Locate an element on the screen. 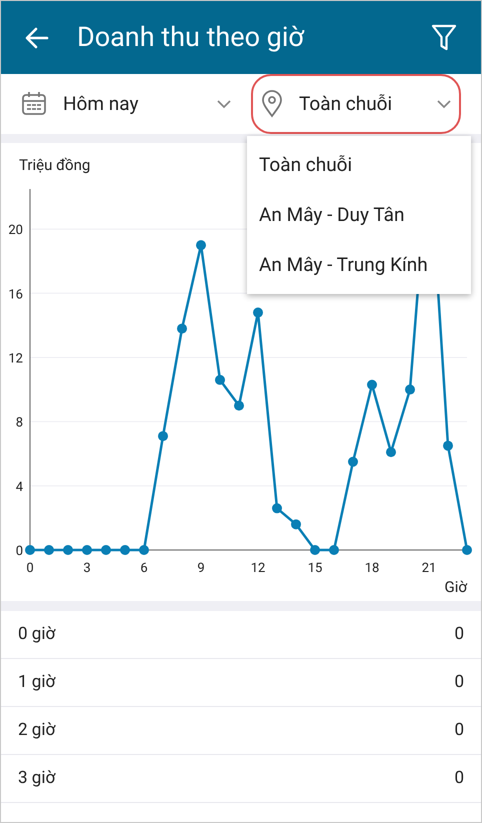 Image resolution: width=482 pixels, height=823 pixels. x-tick-label: 21 is located at coordinates (429, 568).